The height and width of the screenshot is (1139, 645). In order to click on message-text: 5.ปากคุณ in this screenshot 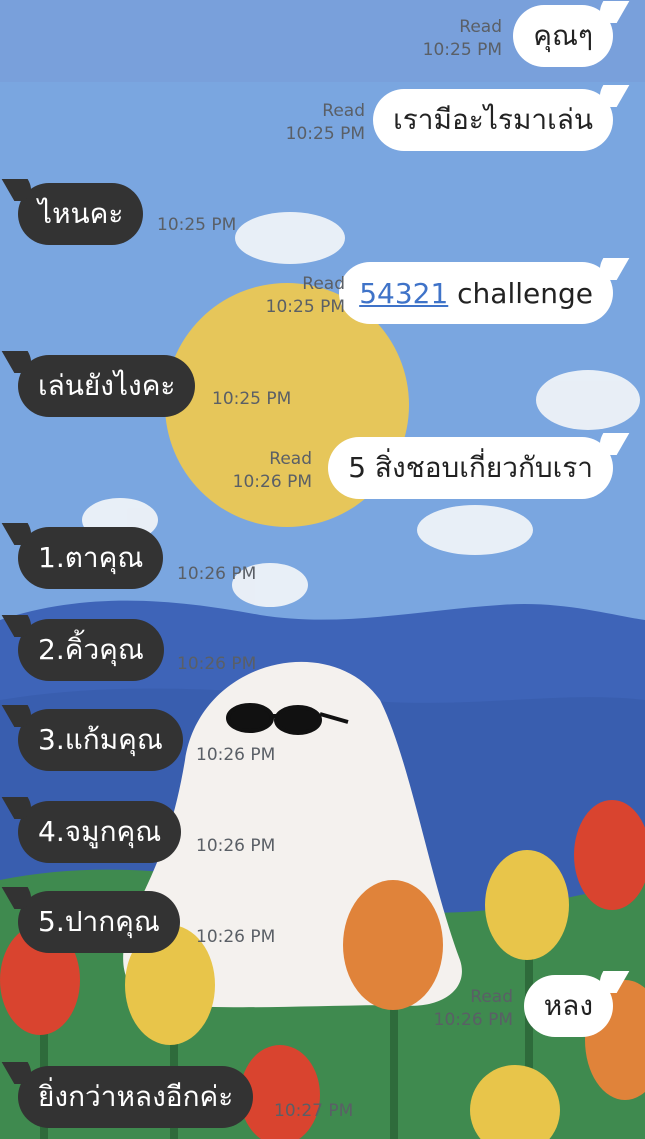, I will do `click(99, 921)`.